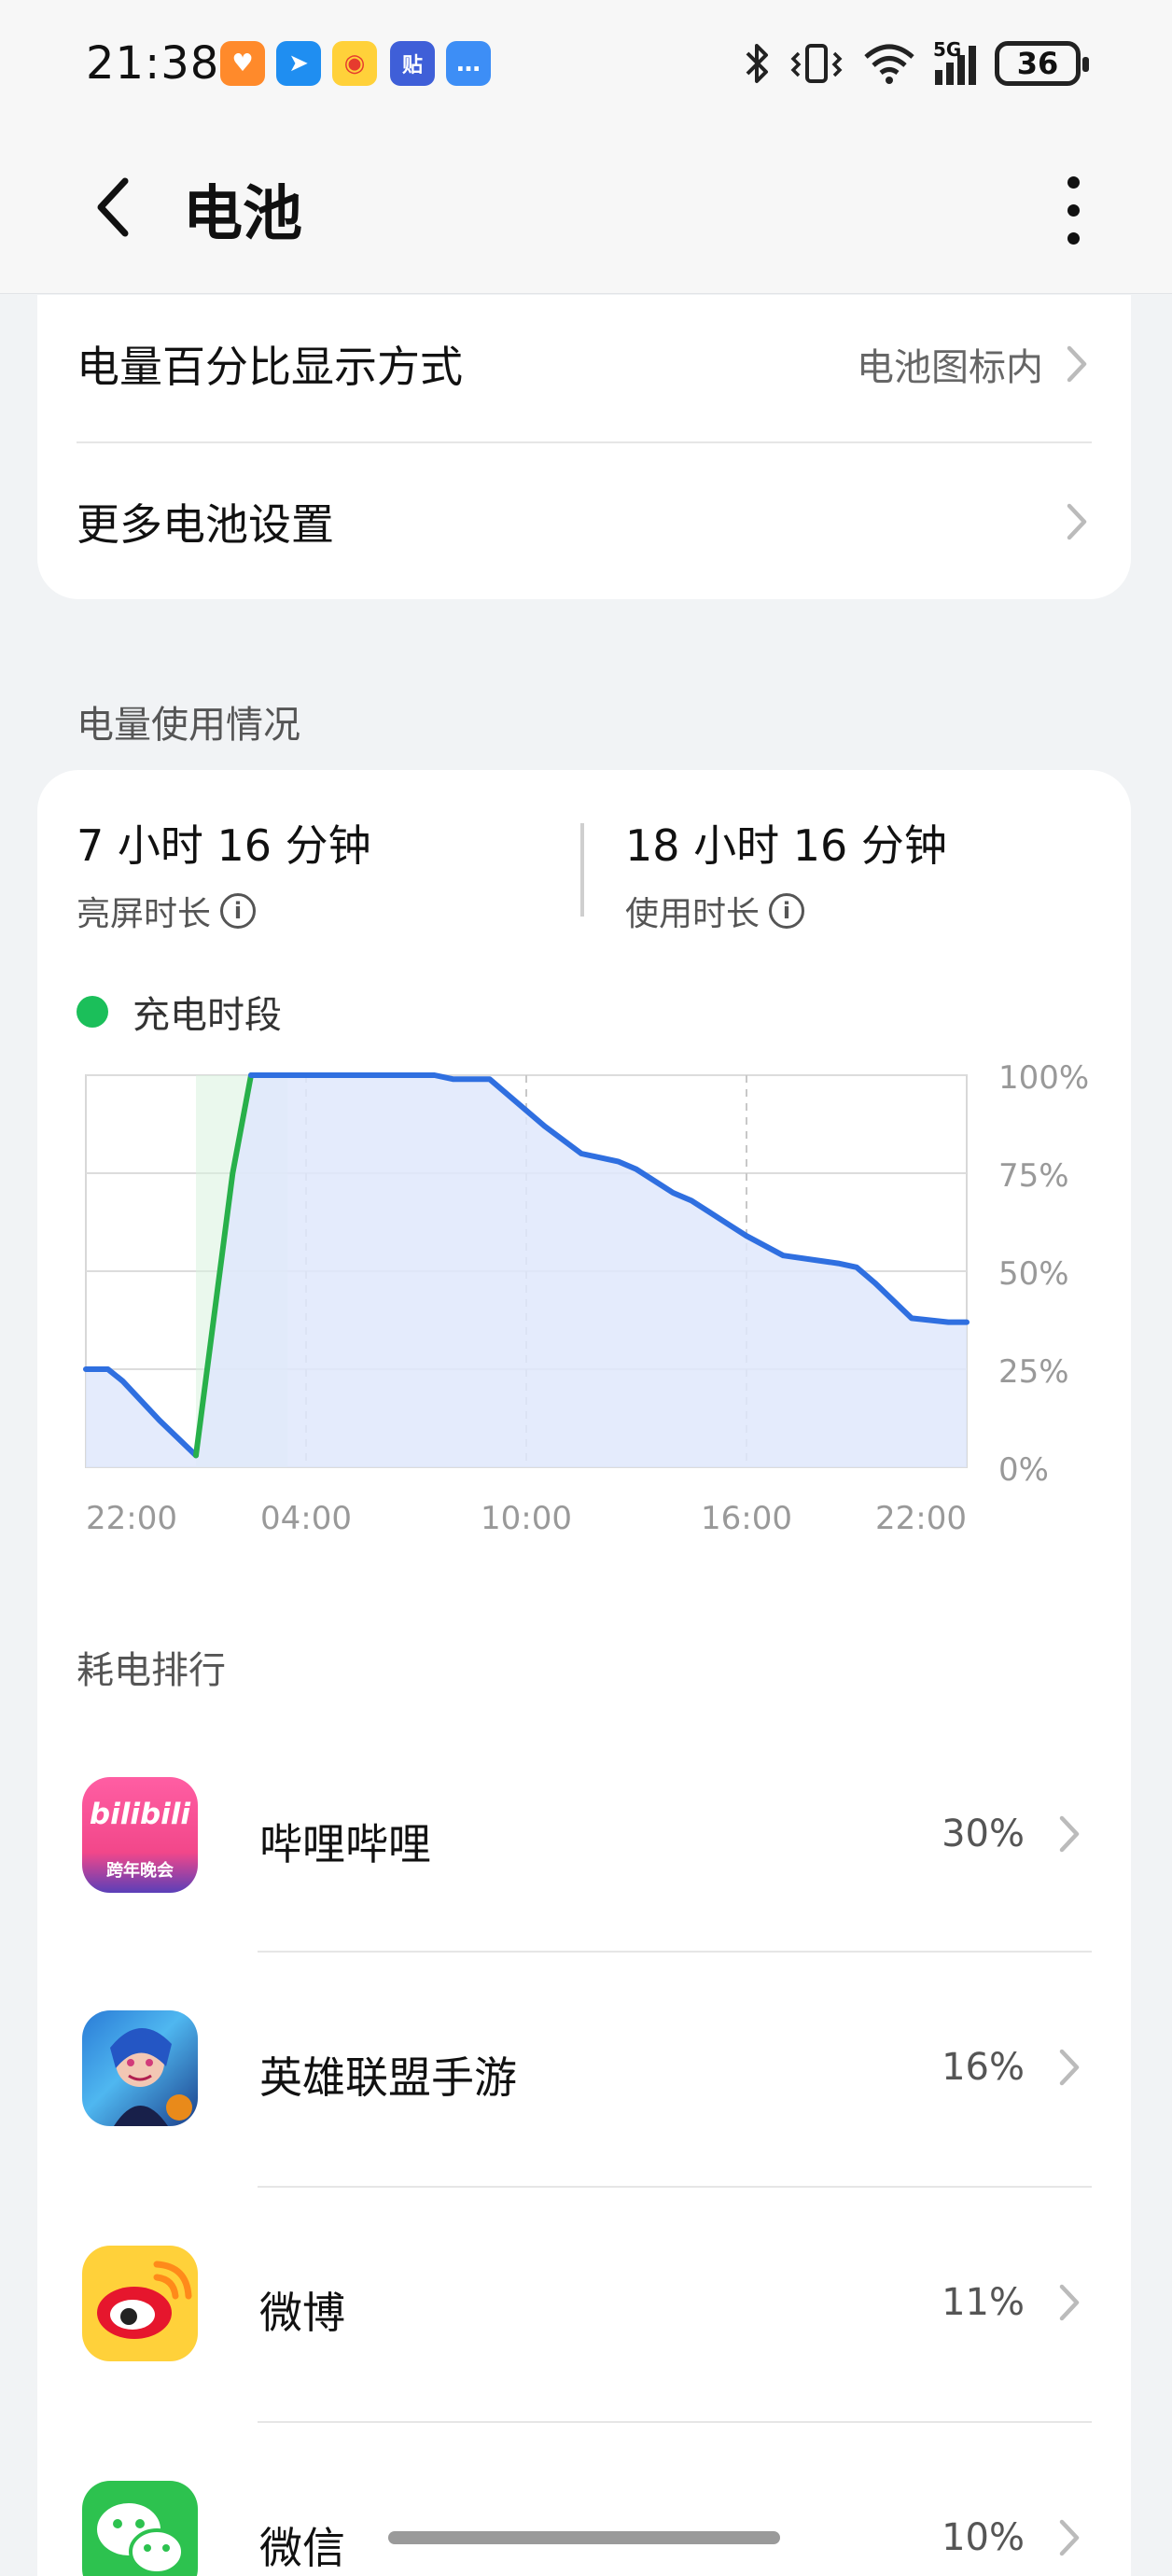 The image size is (1172, 2576). What do you see at coordinates (816, 63) in the screenshot?
I see `vibrate-icon` at bounding box center [816, 63].